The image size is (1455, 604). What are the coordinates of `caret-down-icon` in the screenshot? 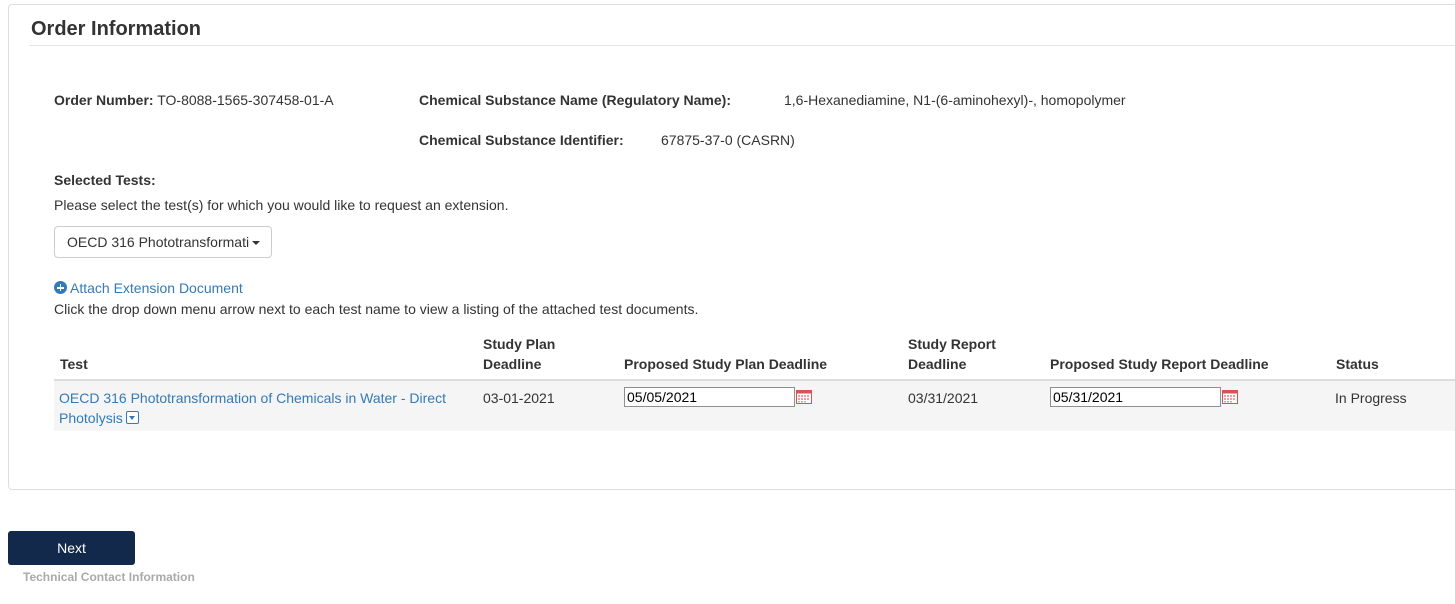 It's located at (256, 243).